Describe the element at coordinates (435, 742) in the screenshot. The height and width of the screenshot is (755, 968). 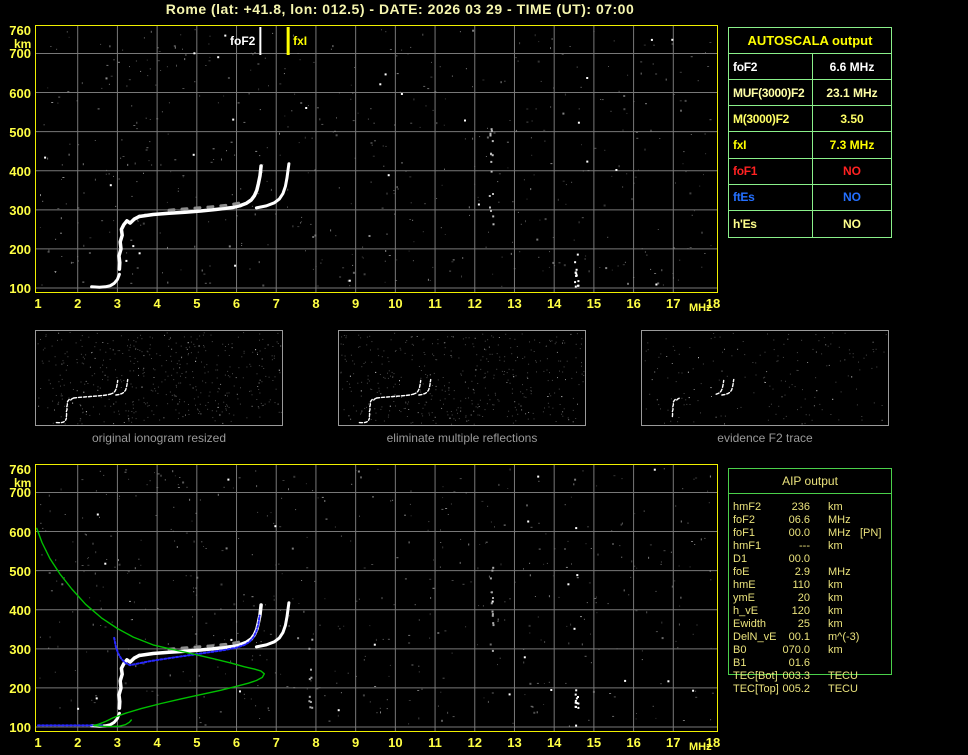
I see `x-axis-tick: 11` at that location.